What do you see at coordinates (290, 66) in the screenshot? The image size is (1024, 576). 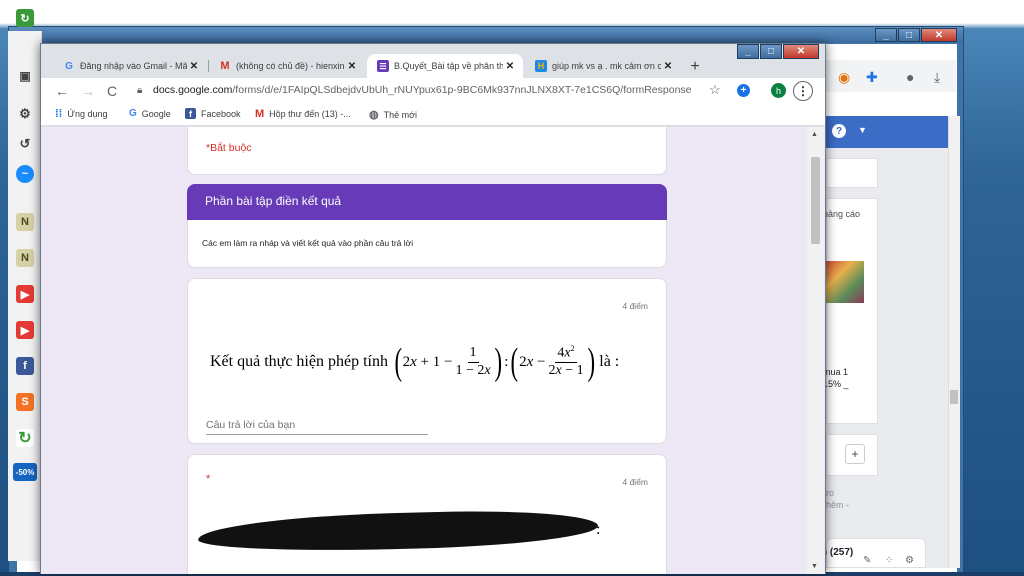 I see `tab-title: (không có chủ đề) - hienxin` at bounding box center [290, 66].